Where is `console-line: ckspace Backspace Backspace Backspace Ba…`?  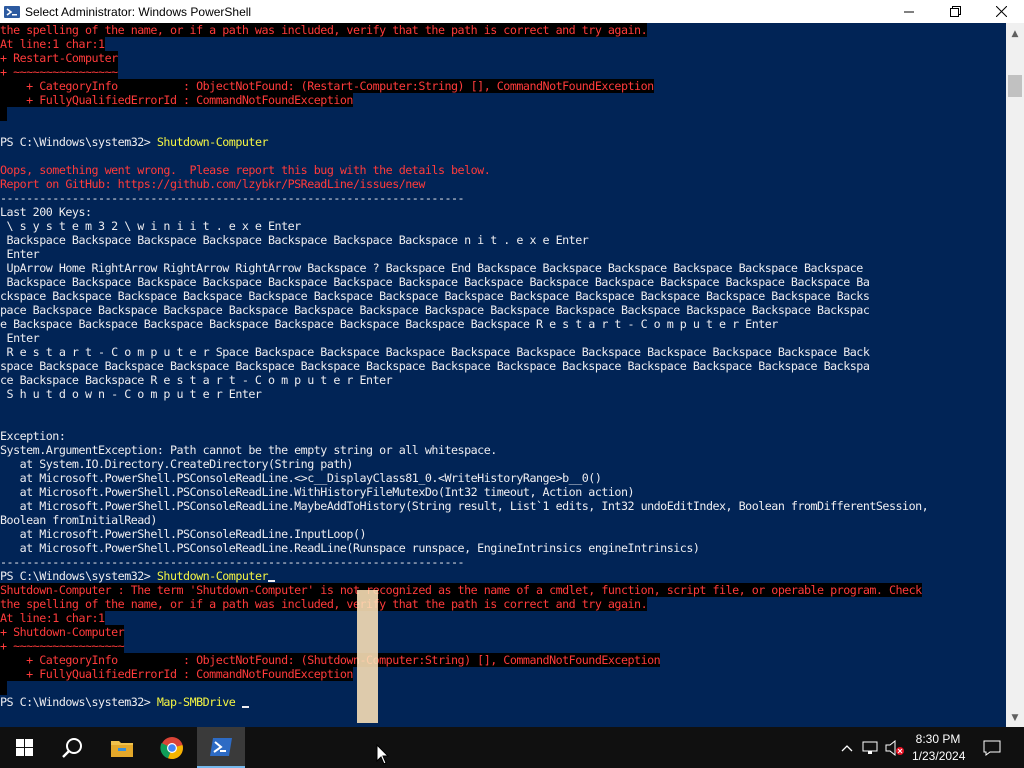 console-line: ckspace Backspace Backspace Backspace Ba… is located at coordinates (435, 296).